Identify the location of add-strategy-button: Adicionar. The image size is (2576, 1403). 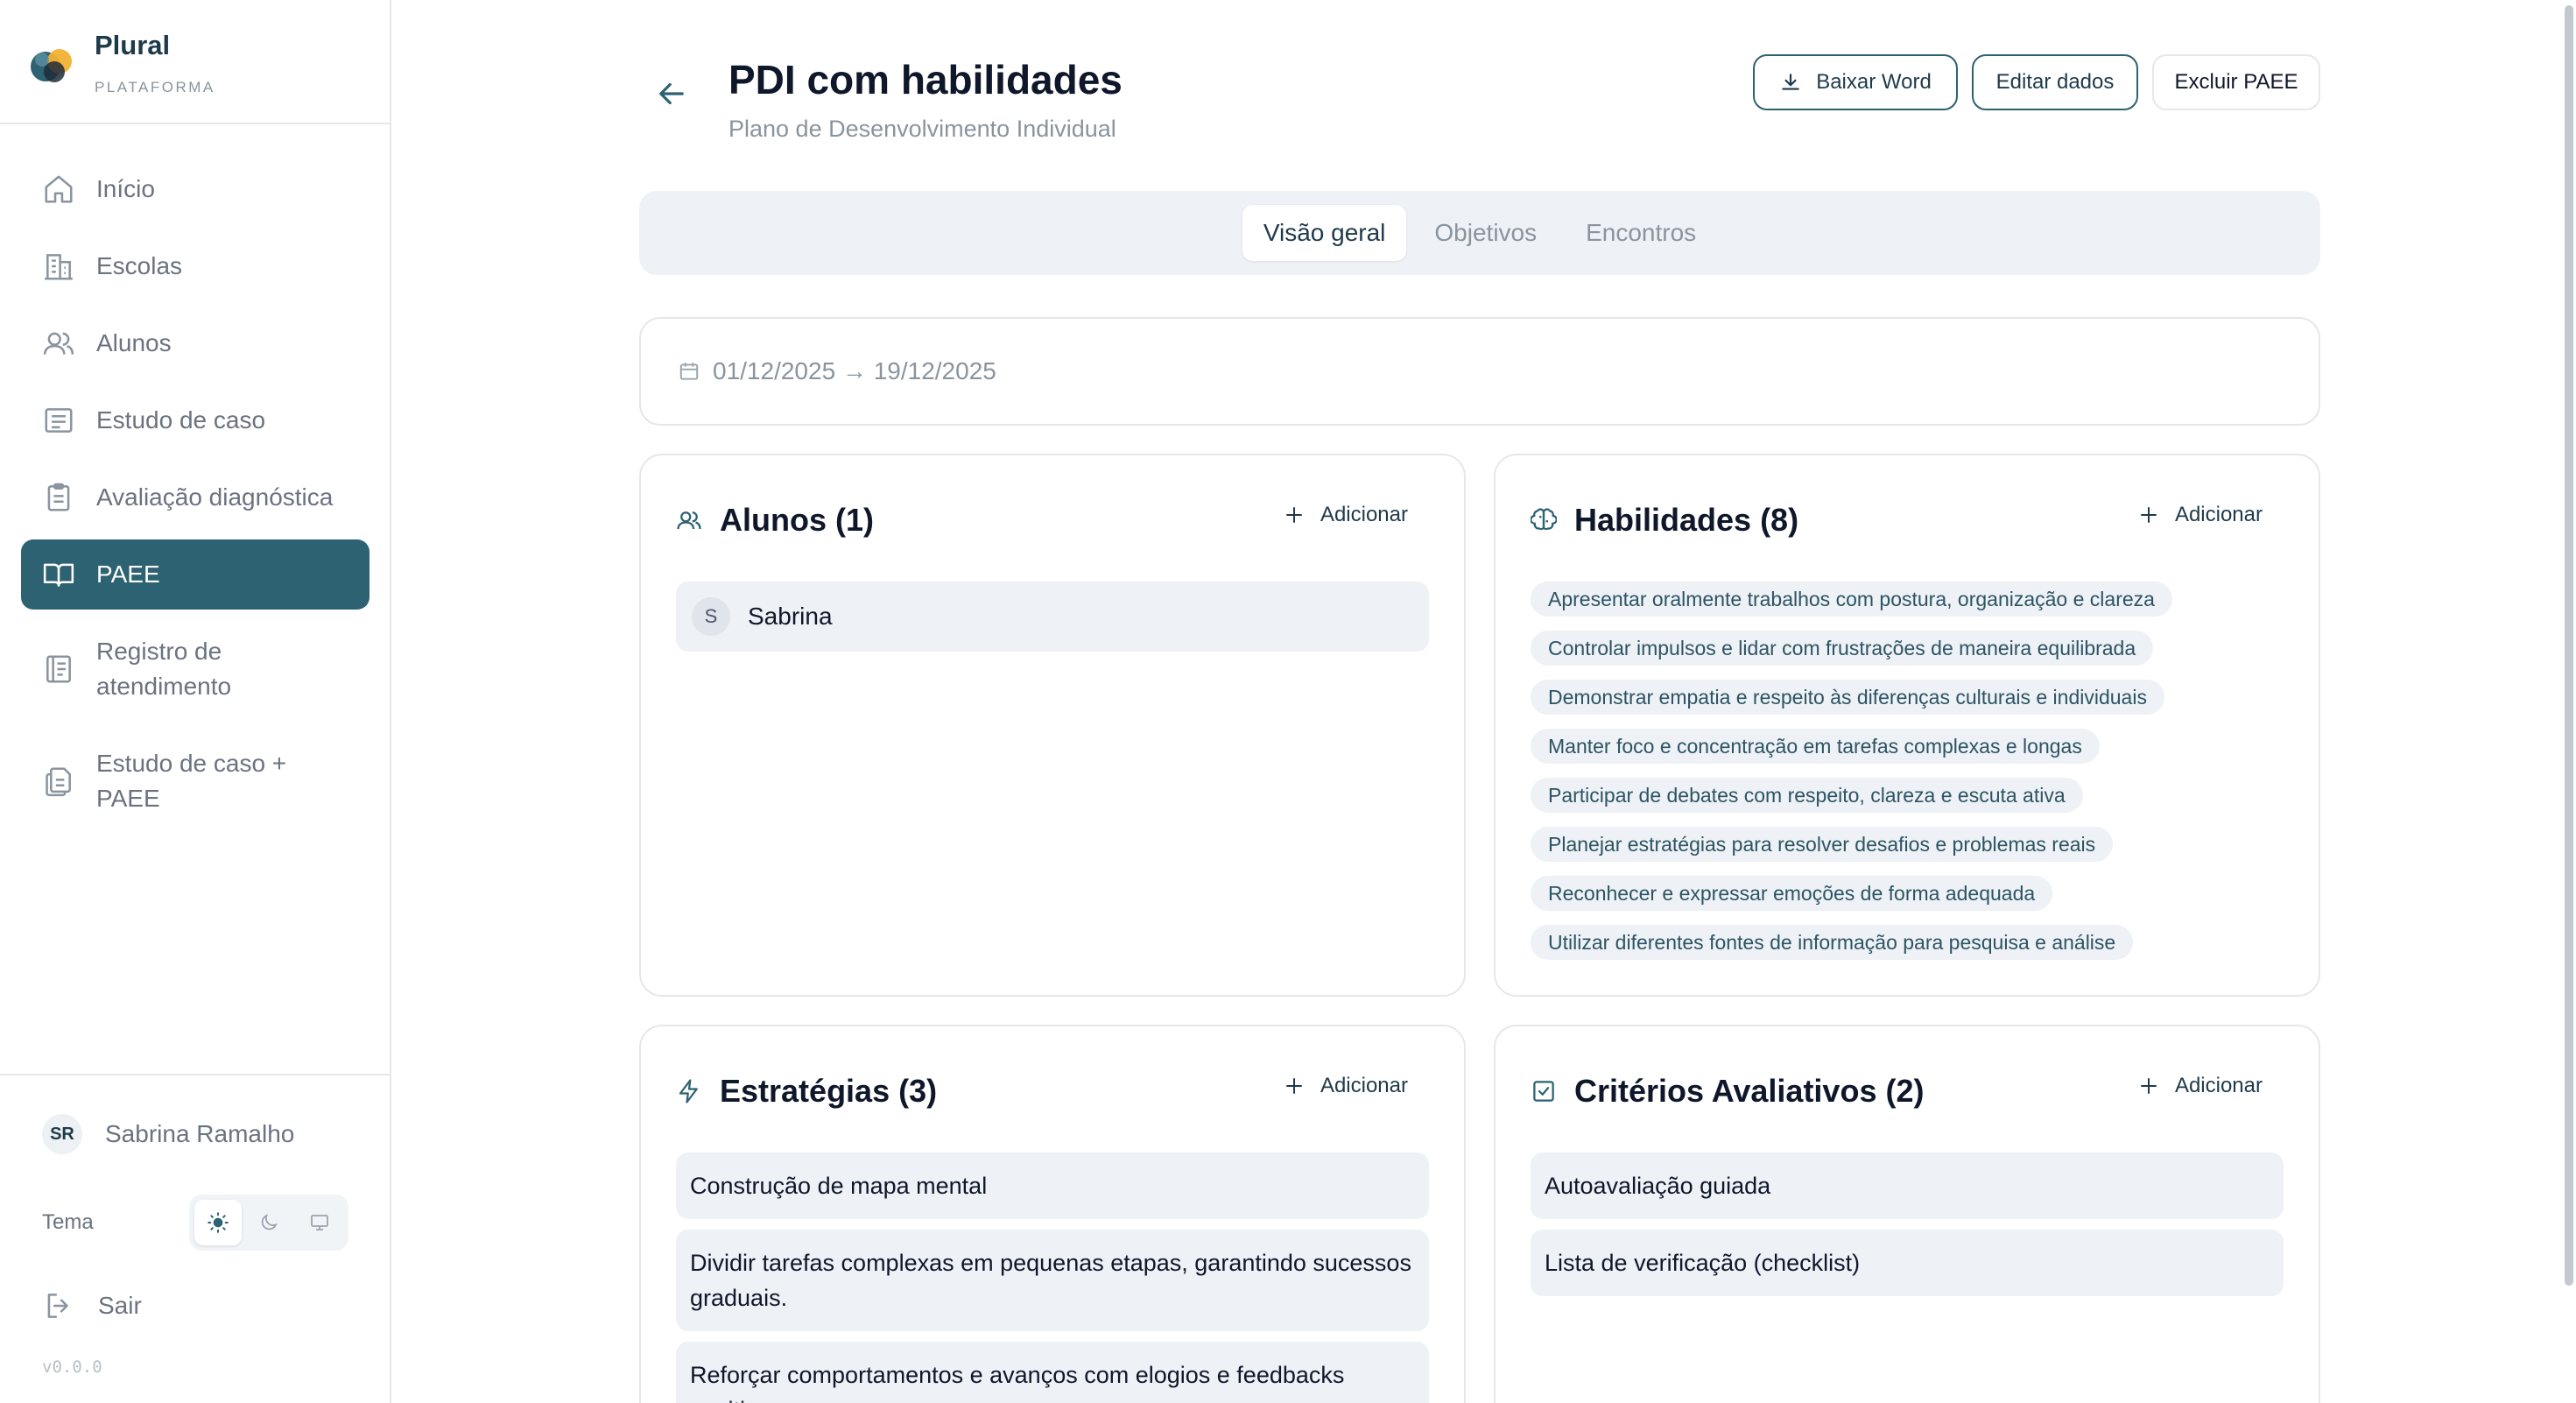
(1346, 1086).